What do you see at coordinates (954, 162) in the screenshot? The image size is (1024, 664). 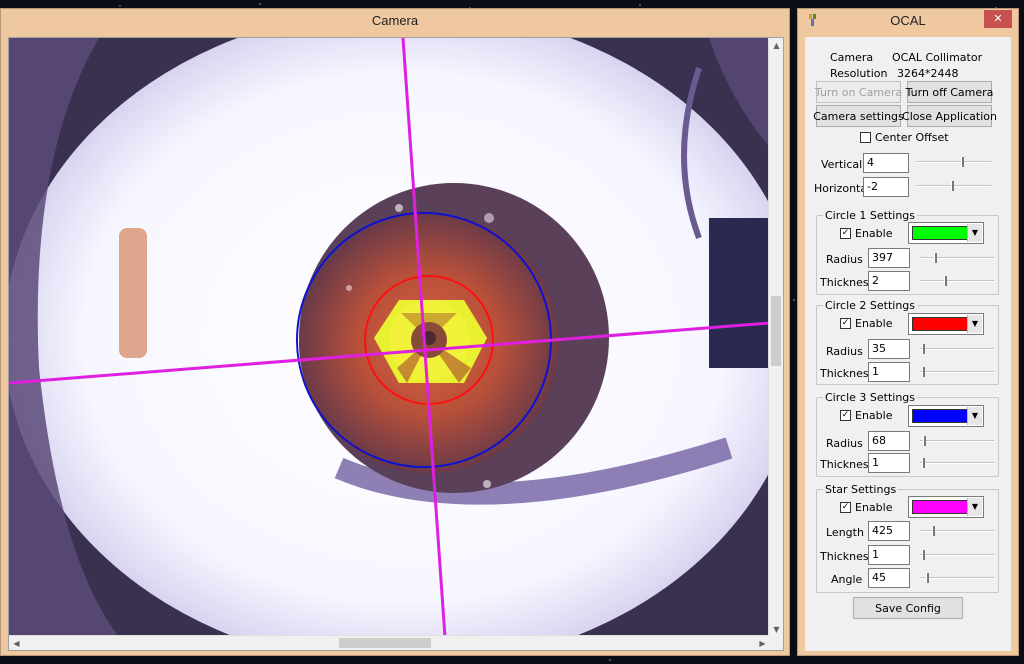 I see `vertical-slider` at bounding box center [954, 162].